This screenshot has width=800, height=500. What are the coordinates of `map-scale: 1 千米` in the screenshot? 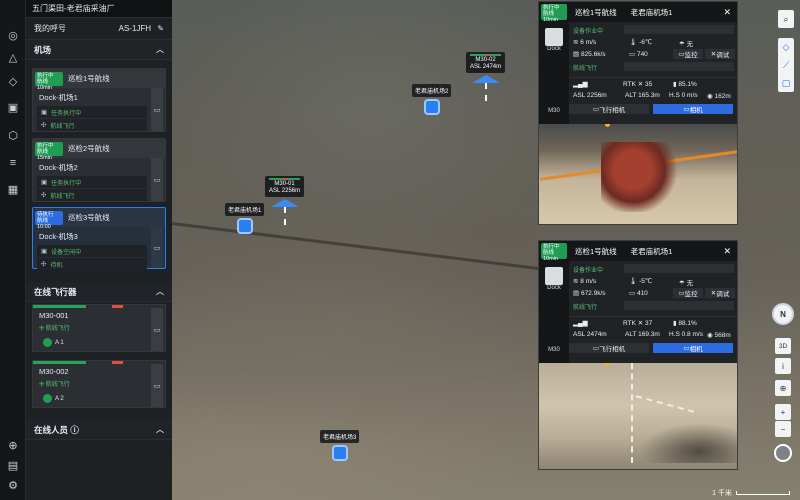 It's located at (751, 493).